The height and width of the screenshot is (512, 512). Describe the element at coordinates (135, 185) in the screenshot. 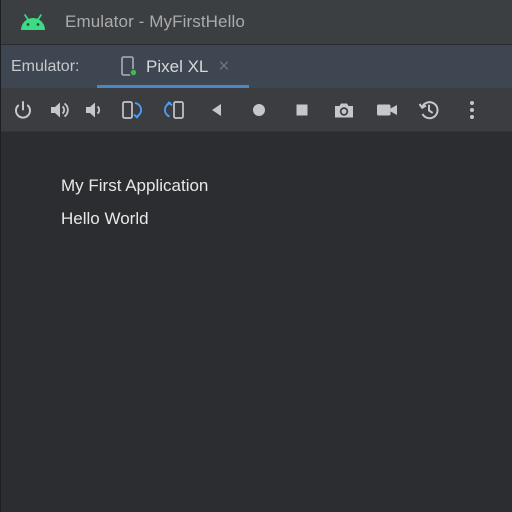

I see `app-title: My First Application` at that location.